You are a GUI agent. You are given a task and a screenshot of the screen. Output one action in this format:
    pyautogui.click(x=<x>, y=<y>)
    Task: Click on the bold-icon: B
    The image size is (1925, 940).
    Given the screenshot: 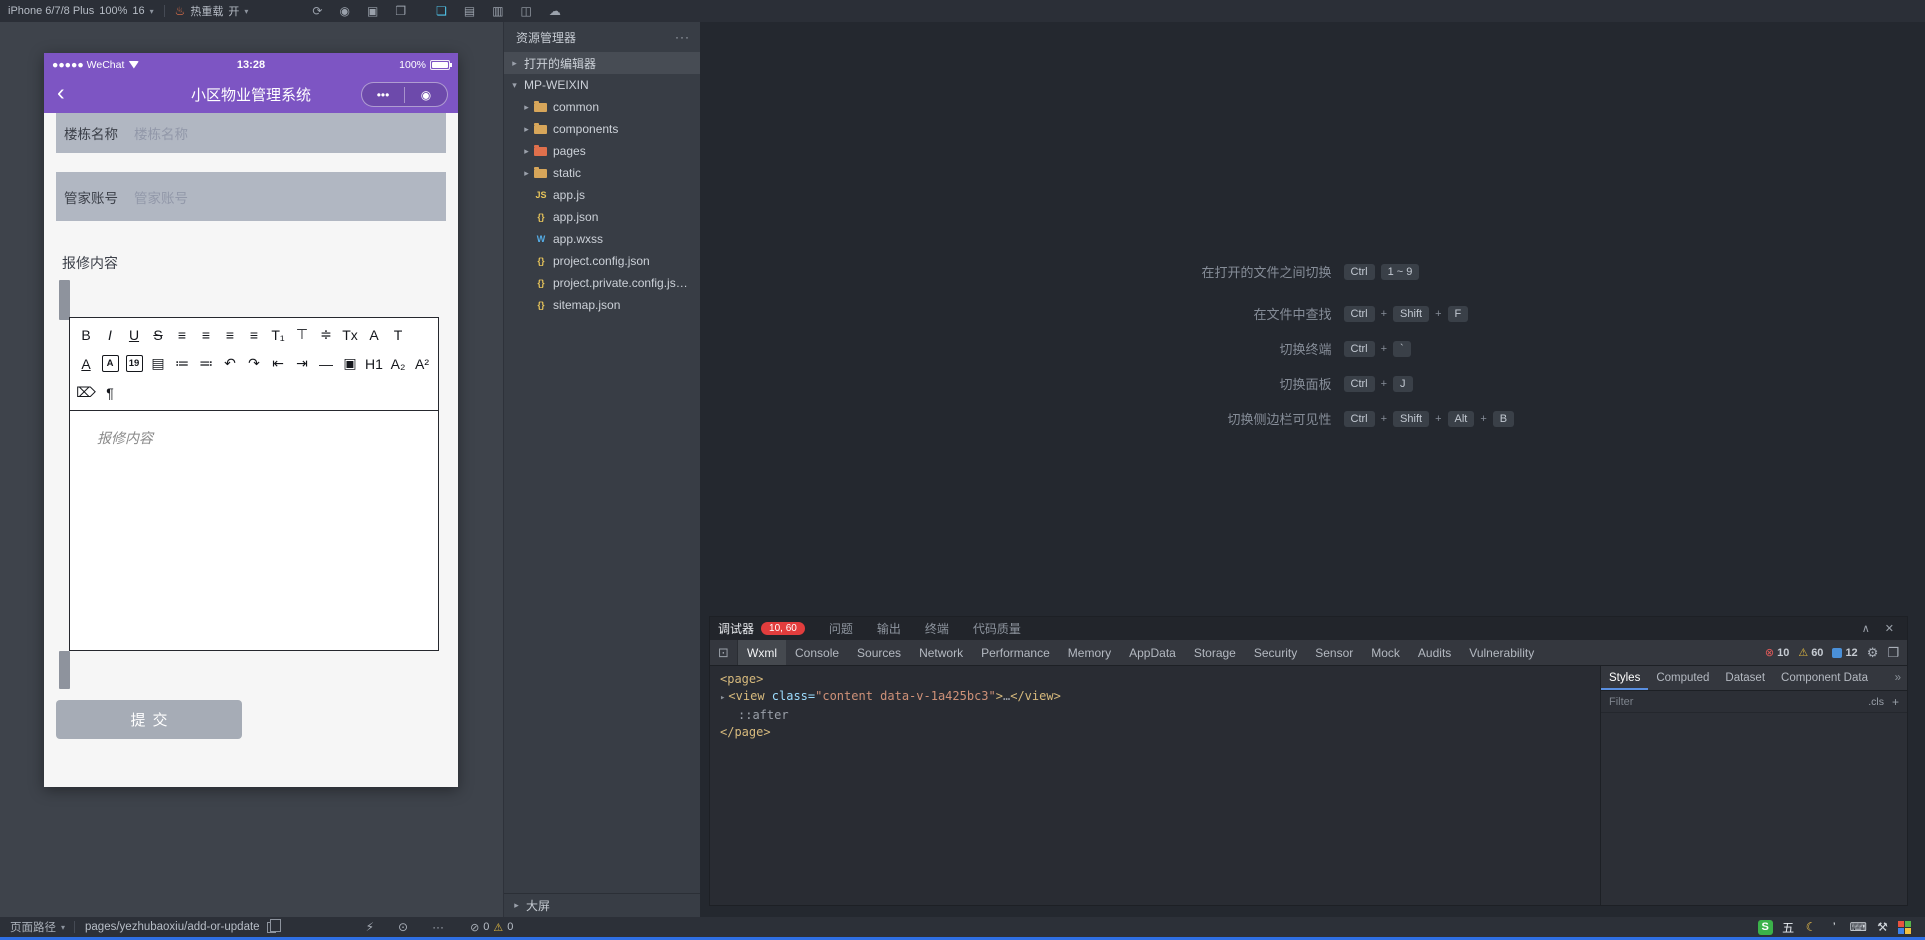 What is the action you would take?
    pyautogui.click(x=86, y=334)
    